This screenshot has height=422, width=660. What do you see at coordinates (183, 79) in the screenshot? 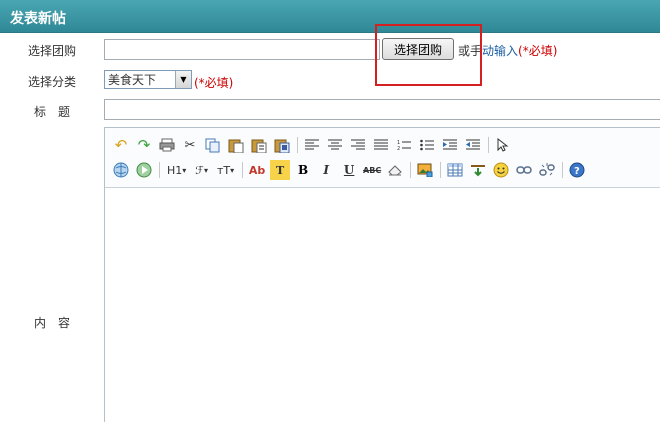
I see `chevron-down-icon: ▼` at bounding box center [183, 79].